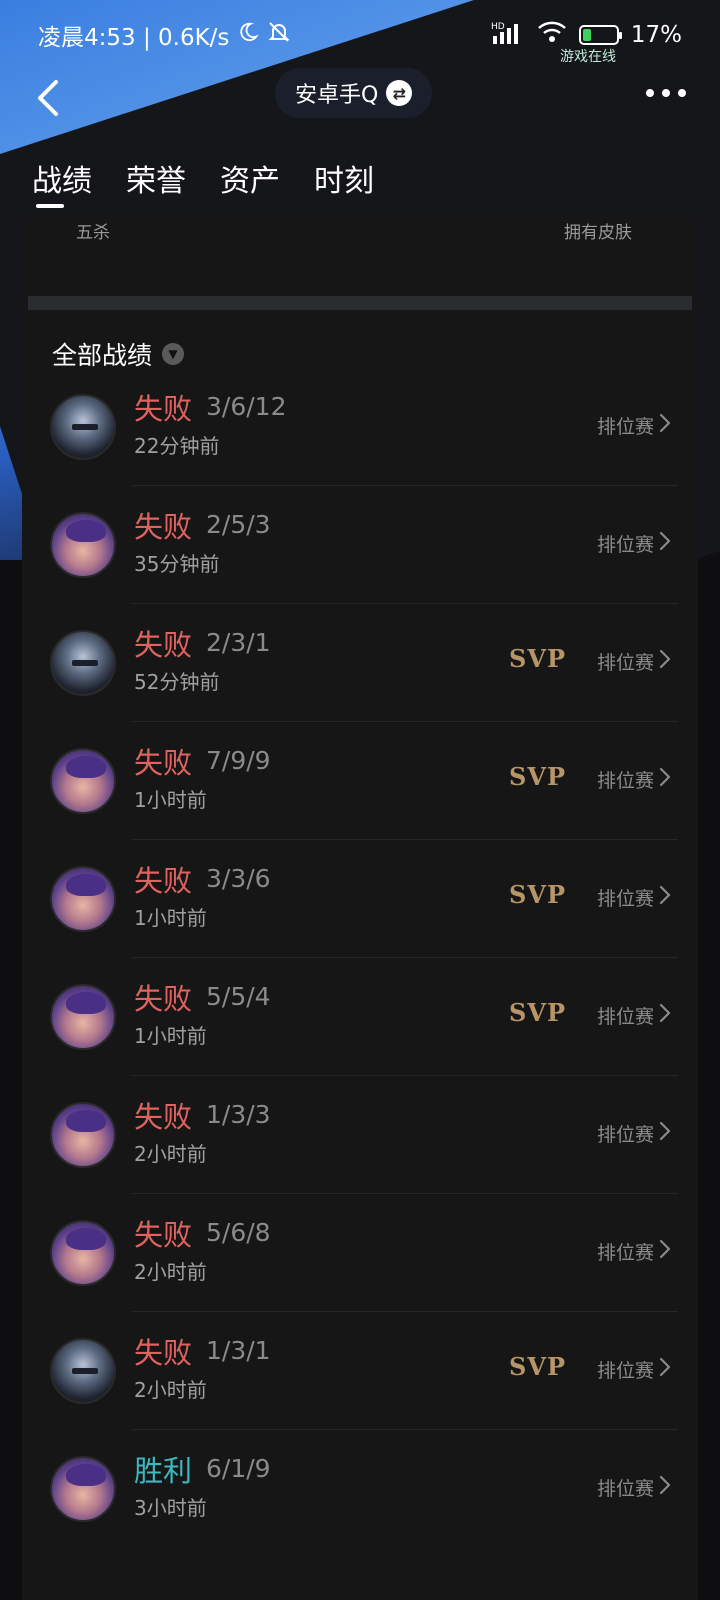  Describe the element at coordinates (134, 38) in the screenshot. I see `status-time-speed: 凌晨4:53 | 0.6K/s` at that location.